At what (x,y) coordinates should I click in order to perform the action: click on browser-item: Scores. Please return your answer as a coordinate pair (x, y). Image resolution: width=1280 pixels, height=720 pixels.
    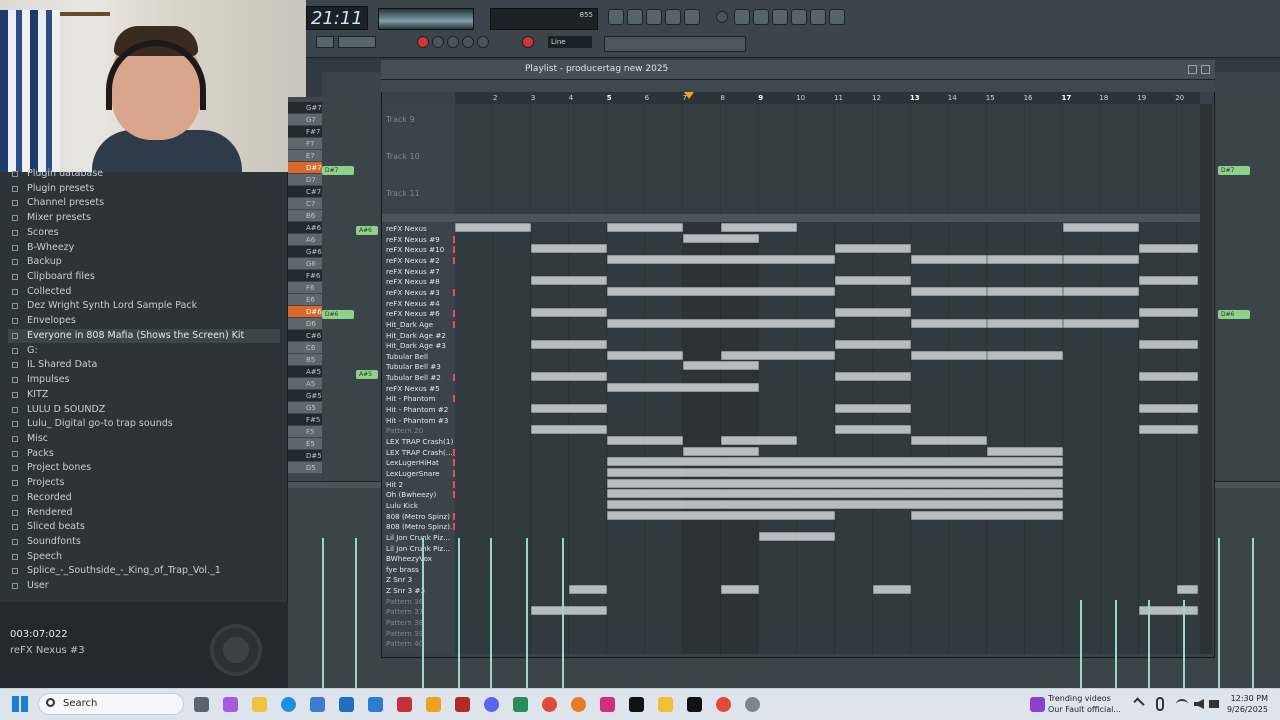
    Looking at the image, I should click on (144, 233).